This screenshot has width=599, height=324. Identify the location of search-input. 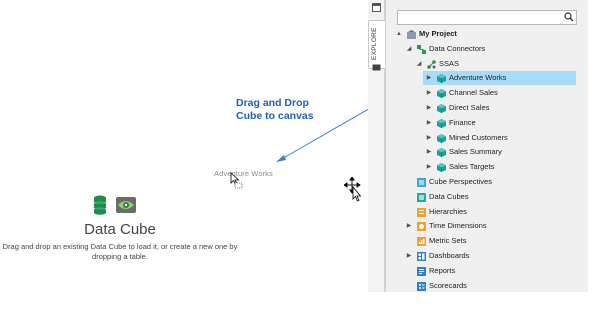
(487, 17).